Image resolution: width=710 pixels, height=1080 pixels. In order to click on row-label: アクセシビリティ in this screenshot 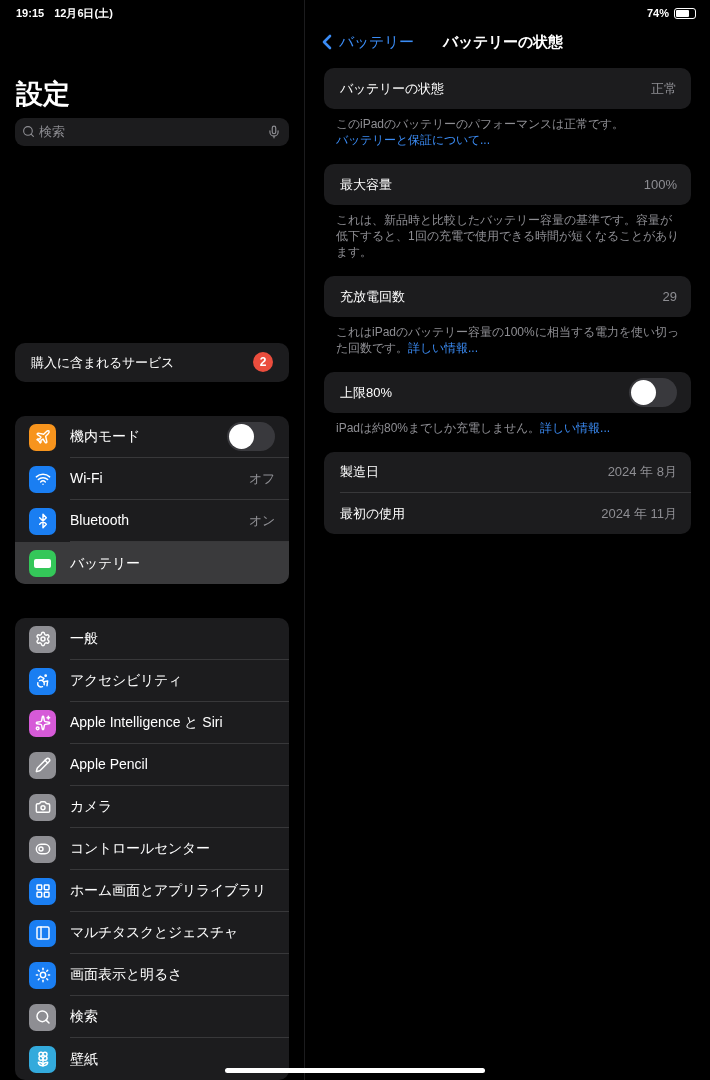, I will do `click(126, 680)`.